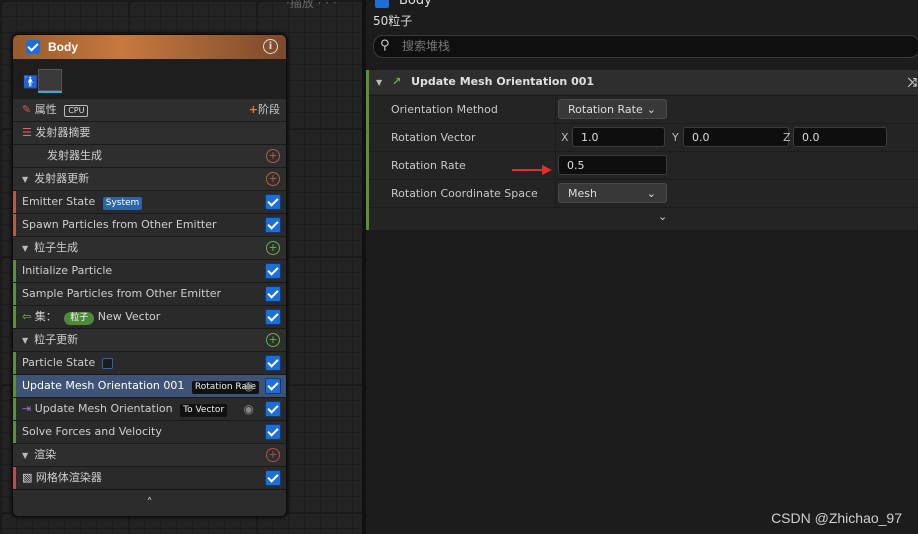 The height and width of the screenshot is (534, 918). I want to click on render-row: ▼ 渲染 +, so click(149, 455).